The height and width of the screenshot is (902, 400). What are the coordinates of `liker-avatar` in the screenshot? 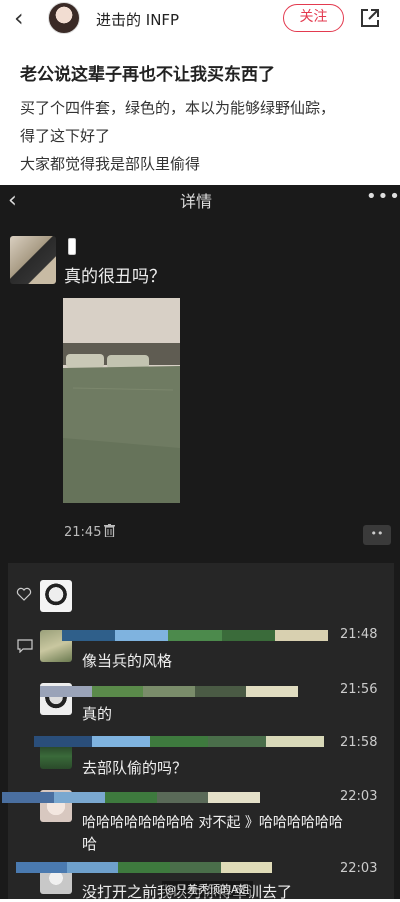 It's located at (56, 596).